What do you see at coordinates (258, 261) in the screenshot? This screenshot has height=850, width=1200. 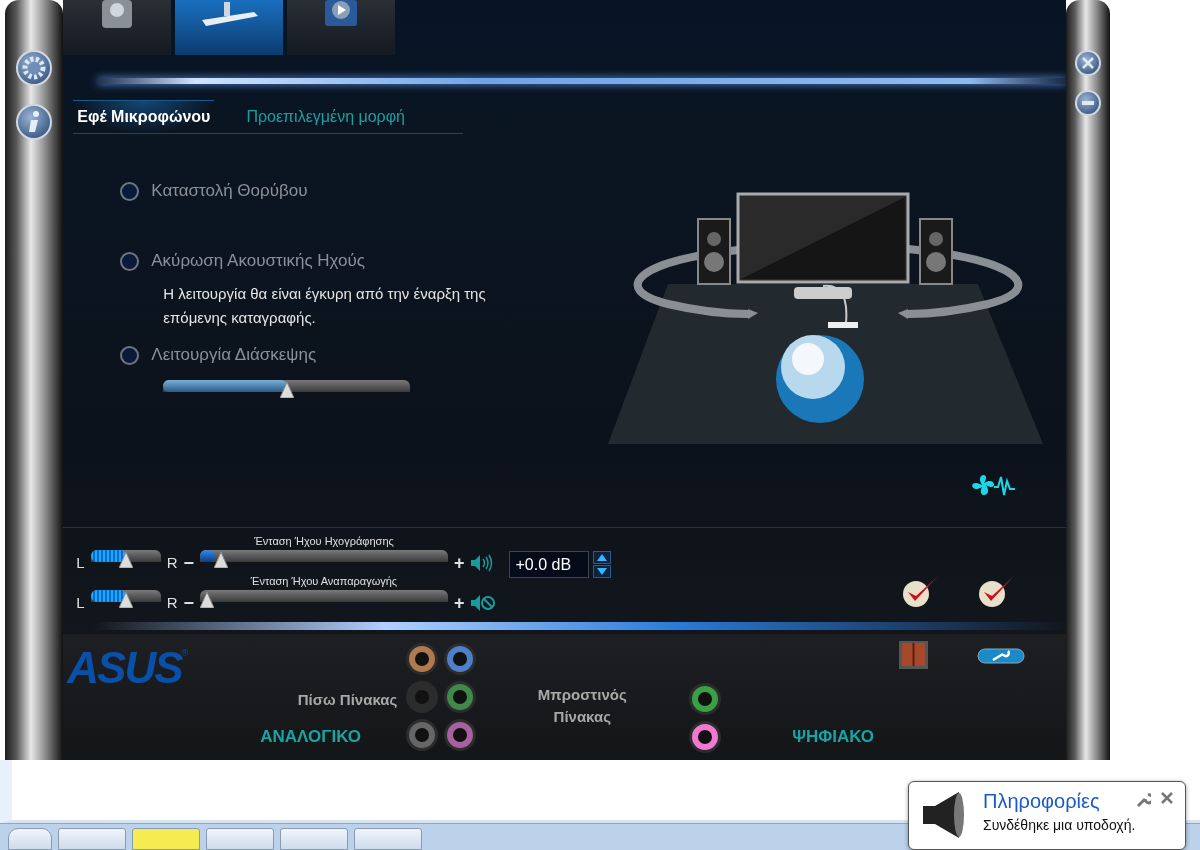 I see `option-label: Ακύρωση Ακουστικής Ηχούς` at bounding box center [258, 261].